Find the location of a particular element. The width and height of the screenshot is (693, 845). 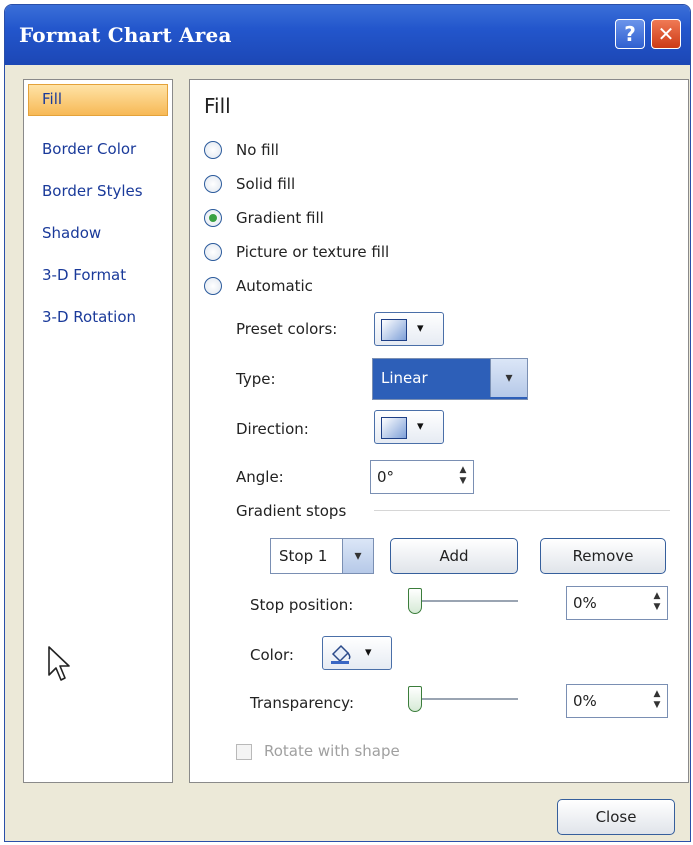

sidebar-item-border-color: Border Color is located at coordinates (89, 149).